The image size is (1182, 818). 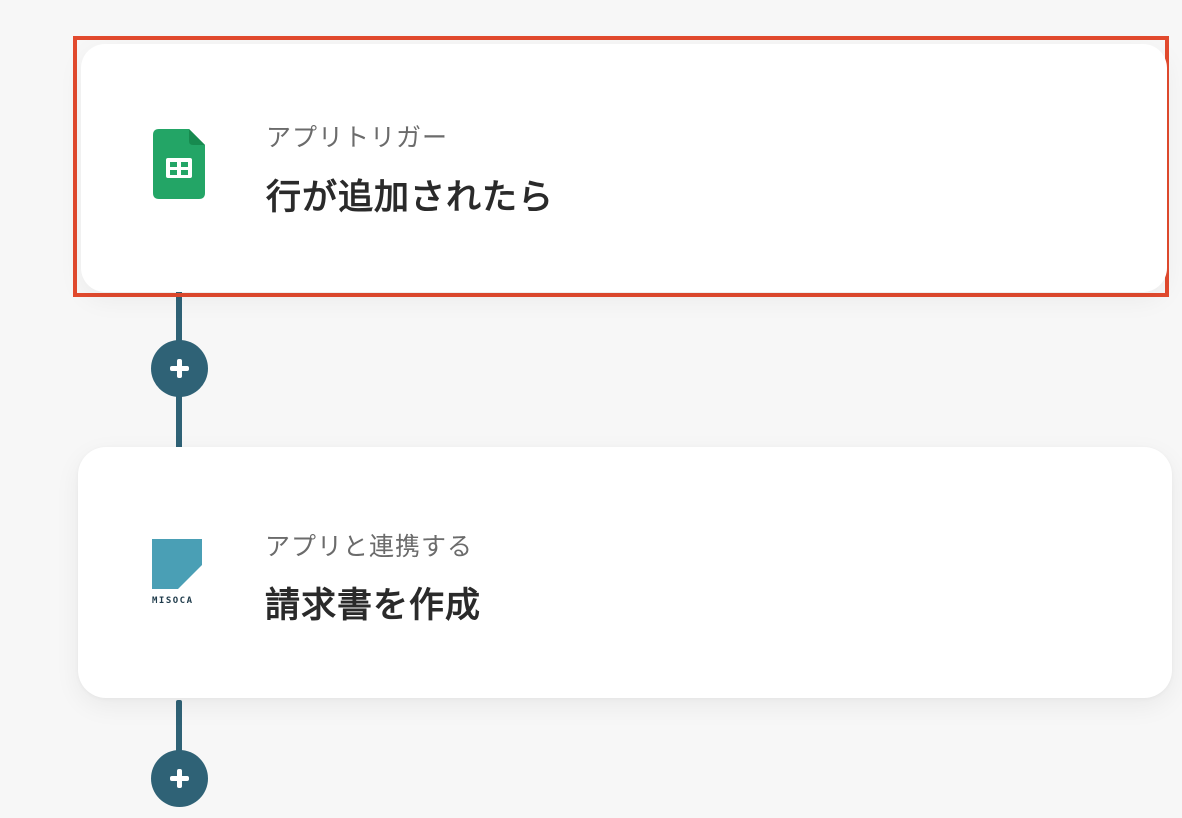 What do you see at coordinates (373, 606) in the screenshot?
I see `step-title: 請求書を作成` at bounding box center [373, 606].